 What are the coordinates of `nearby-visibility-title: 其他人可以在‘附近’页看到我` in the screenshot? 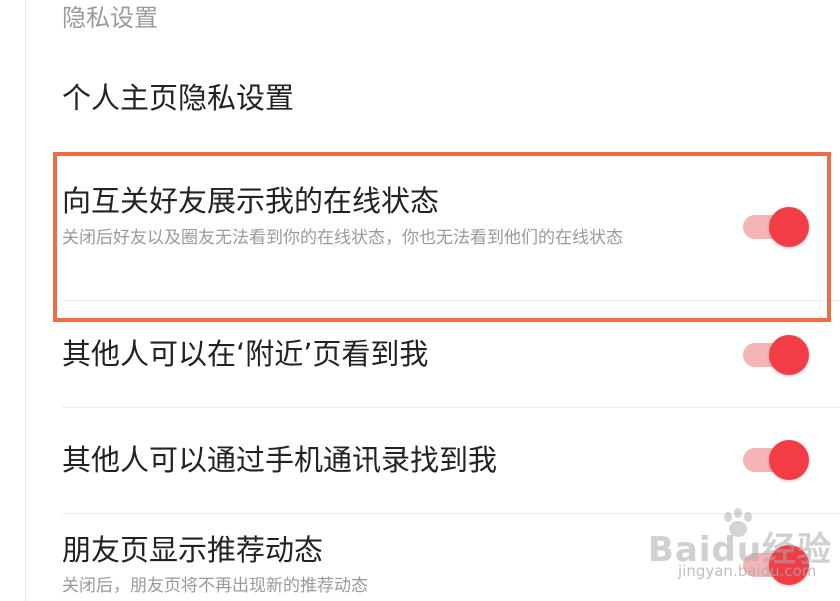 It's located at (245, 354).